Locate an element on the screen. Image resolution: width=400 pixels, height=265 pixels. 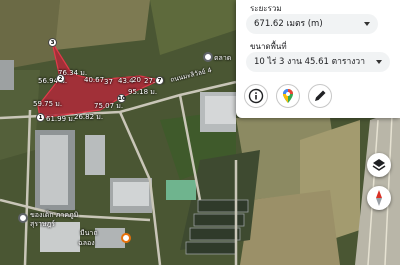
layers-button is located at coordinates (379, 165).